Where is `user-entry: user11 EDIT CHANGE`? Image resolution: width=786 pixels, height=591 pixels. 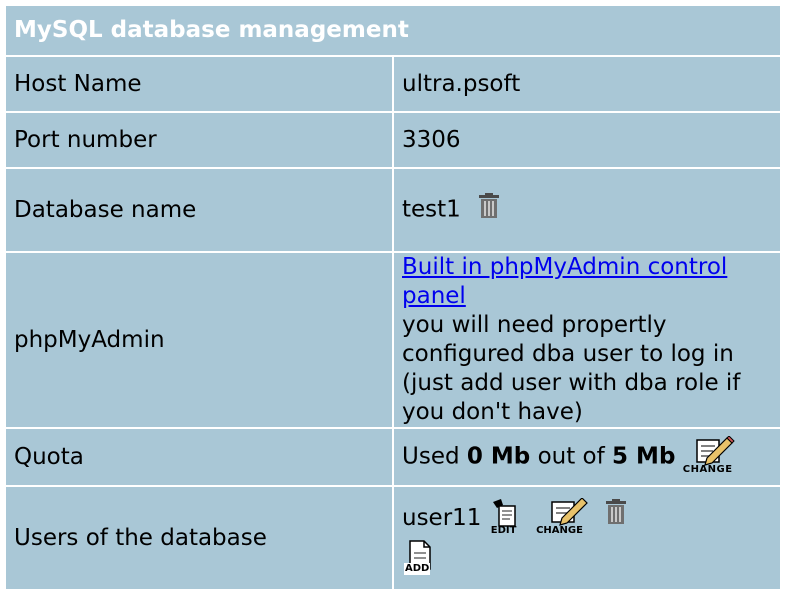 user-entry: user11 EDIT CHANGE is located at coordinates (587, 518).